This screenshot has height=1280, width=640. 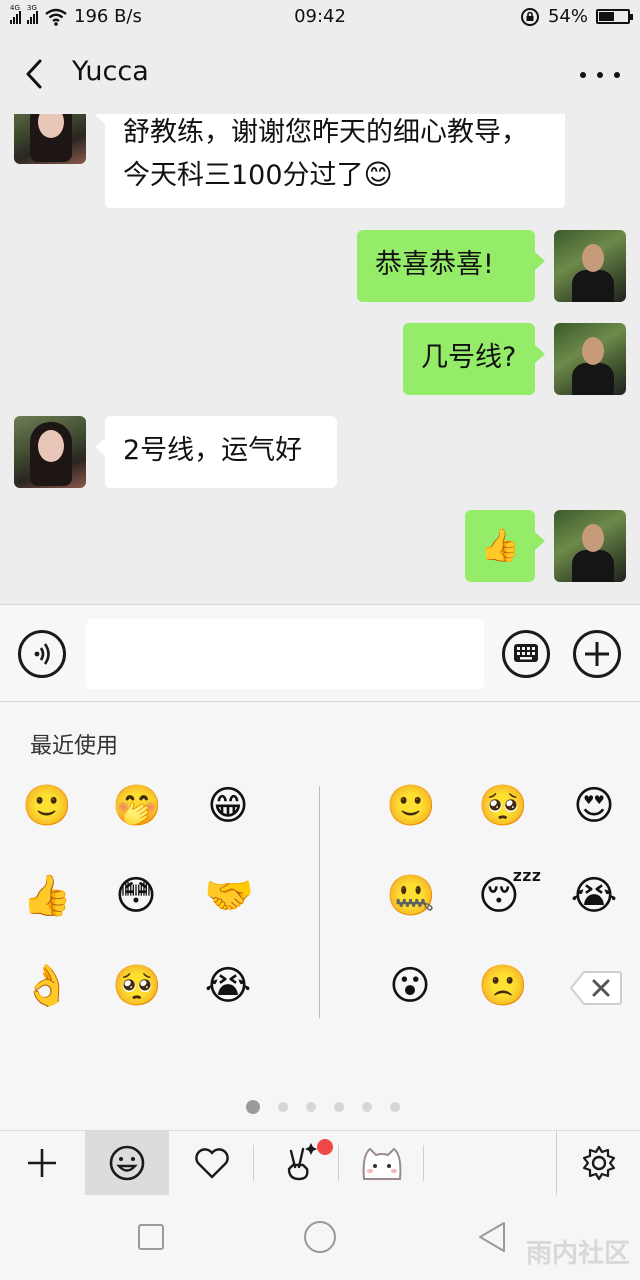 I want to click on chat-header: Yucca, so click(x=320, y=74).